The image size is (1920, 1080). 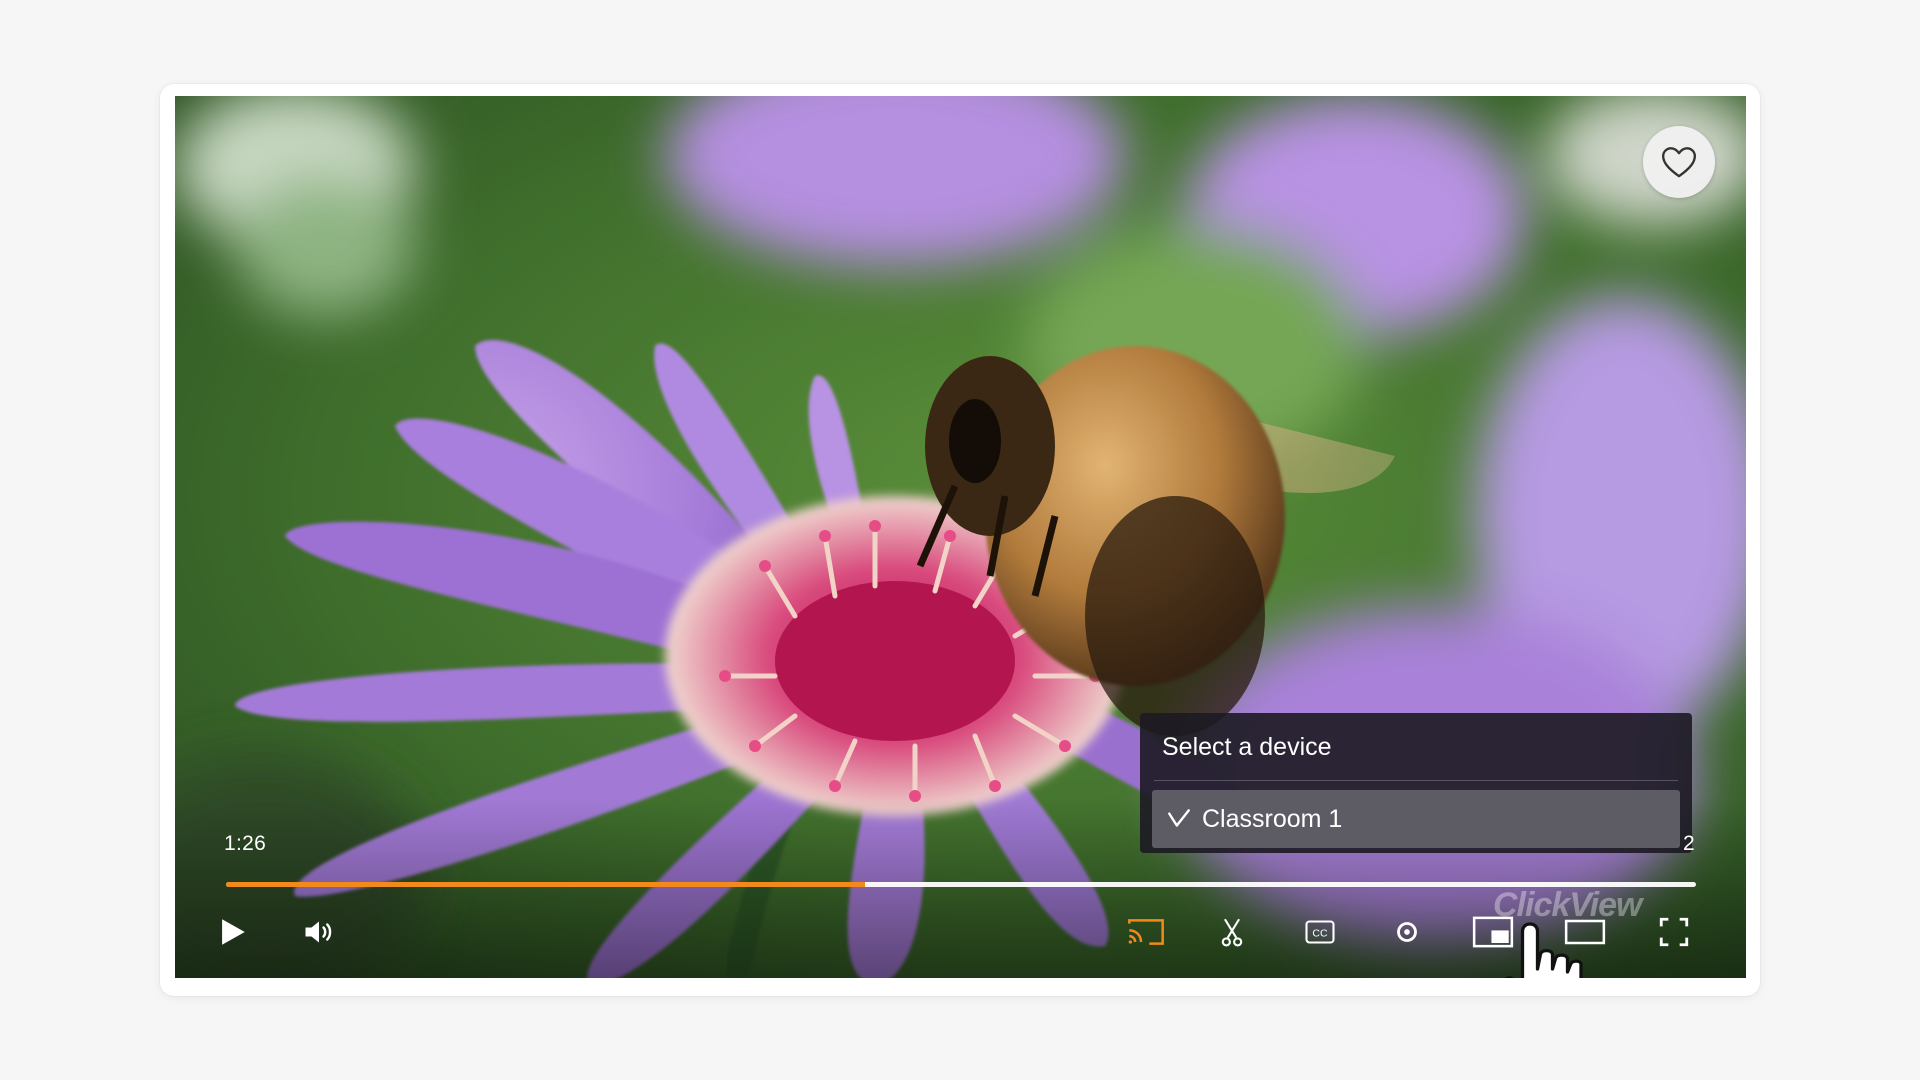 What do you see at coordinates (961, 884) in the screenshot?
I see `progress-bar` at bounding box center [961, 884].